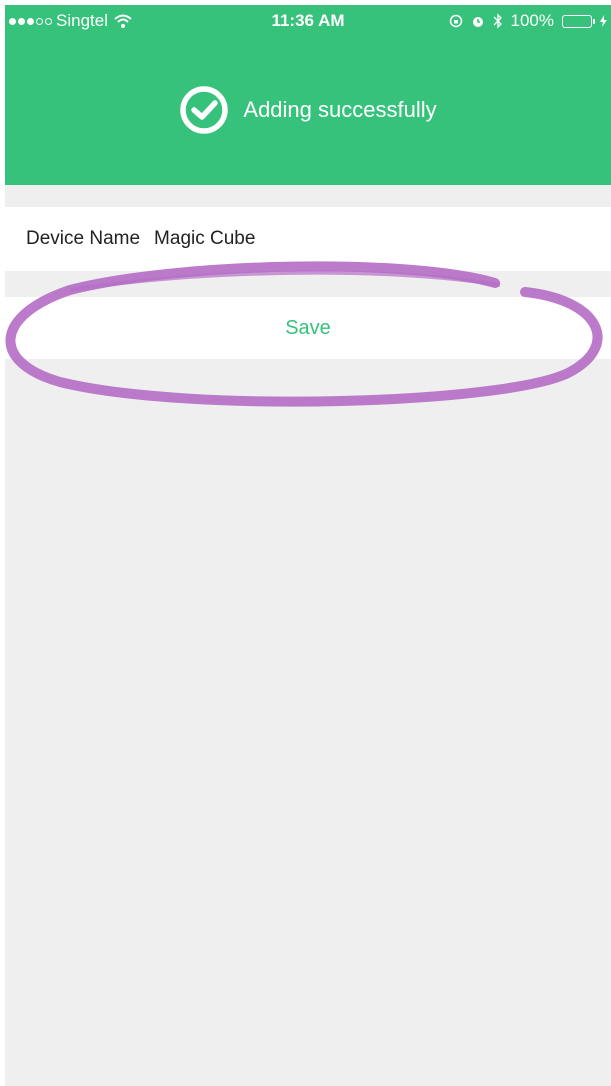 Image resolution: width=611 pixels, height=1086 pixels. I want to click on alarm-icon, so click(477, 22).